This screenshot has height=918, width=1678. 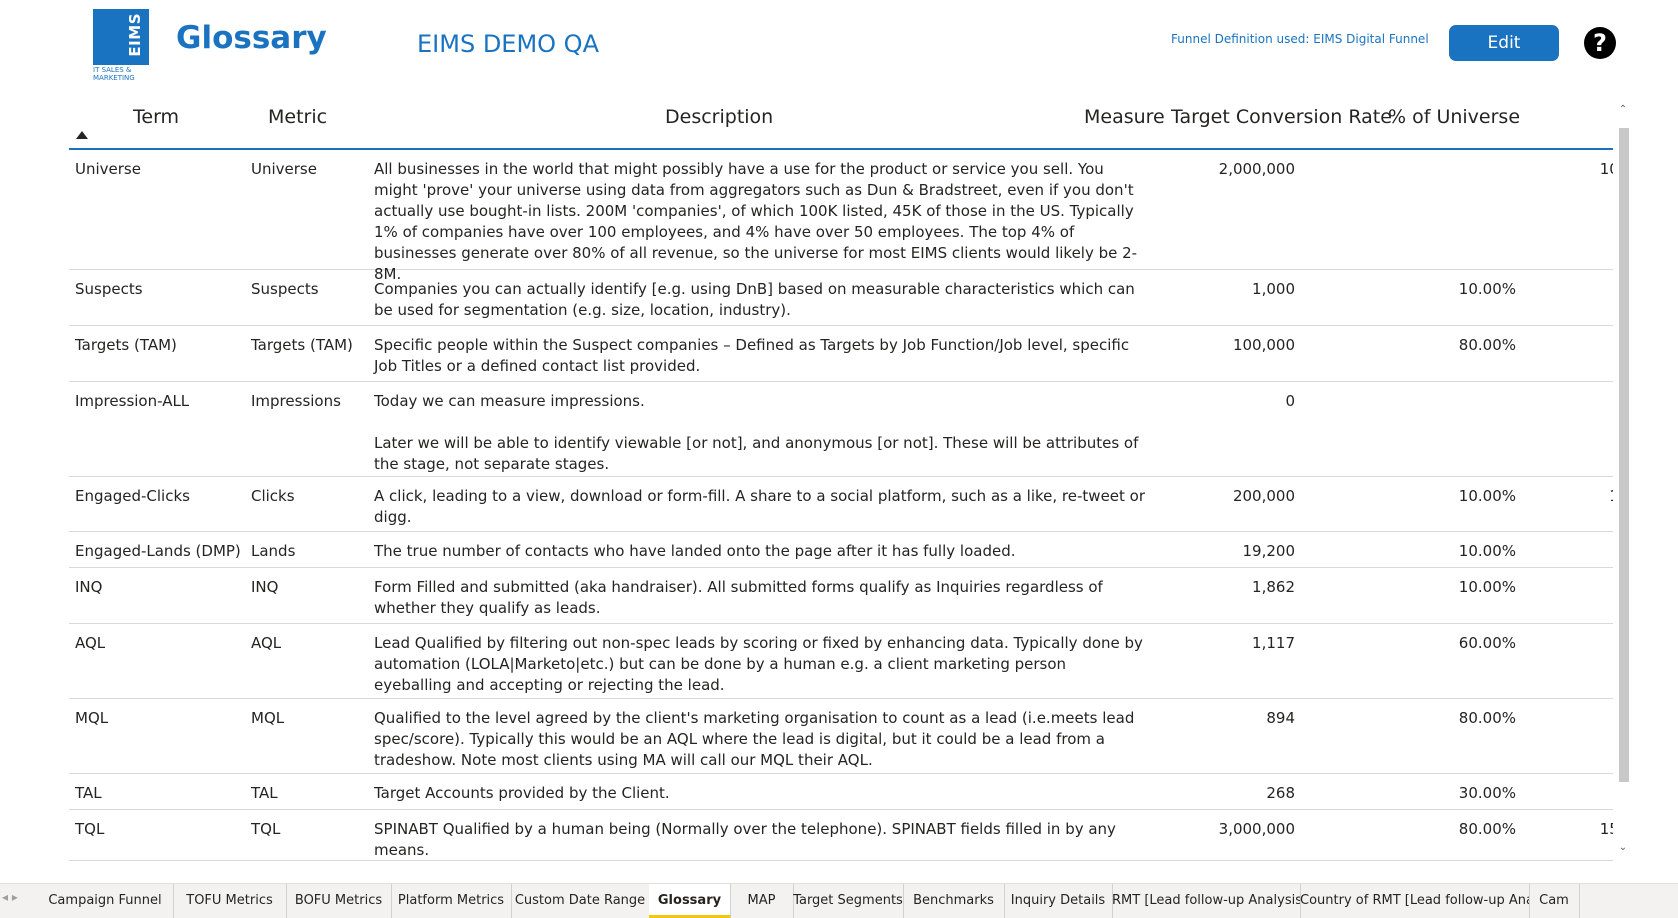 I want to click on metric-cell: MQL, so click(x=268, y=718).